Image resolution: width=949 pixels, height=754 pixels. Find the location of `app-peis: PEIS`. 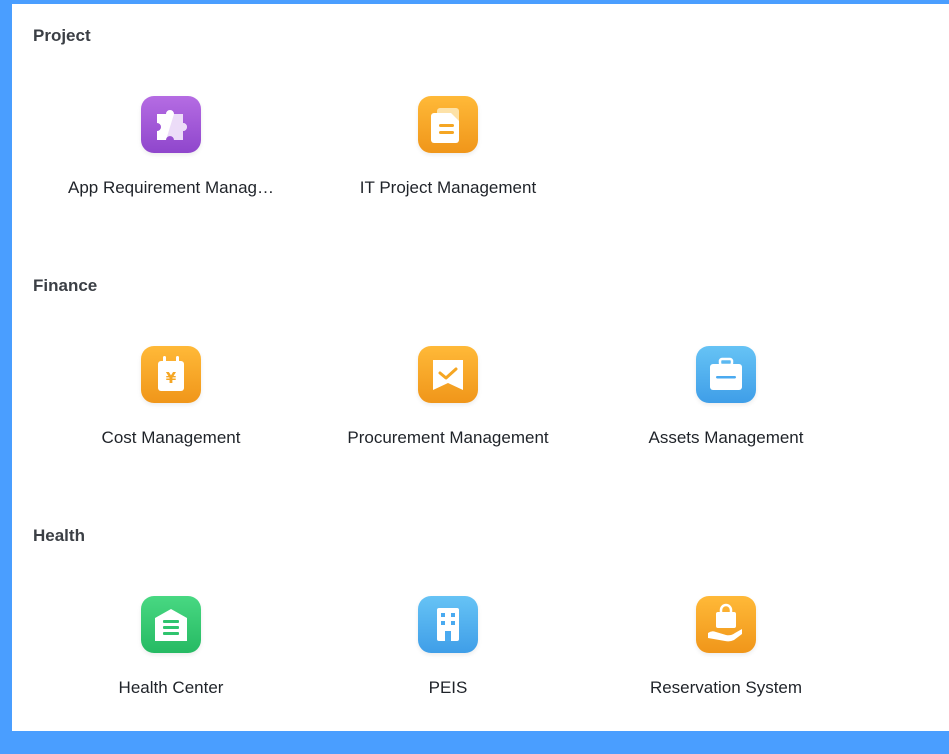

app-peis: PEIS is located at coordinates (448, 651).